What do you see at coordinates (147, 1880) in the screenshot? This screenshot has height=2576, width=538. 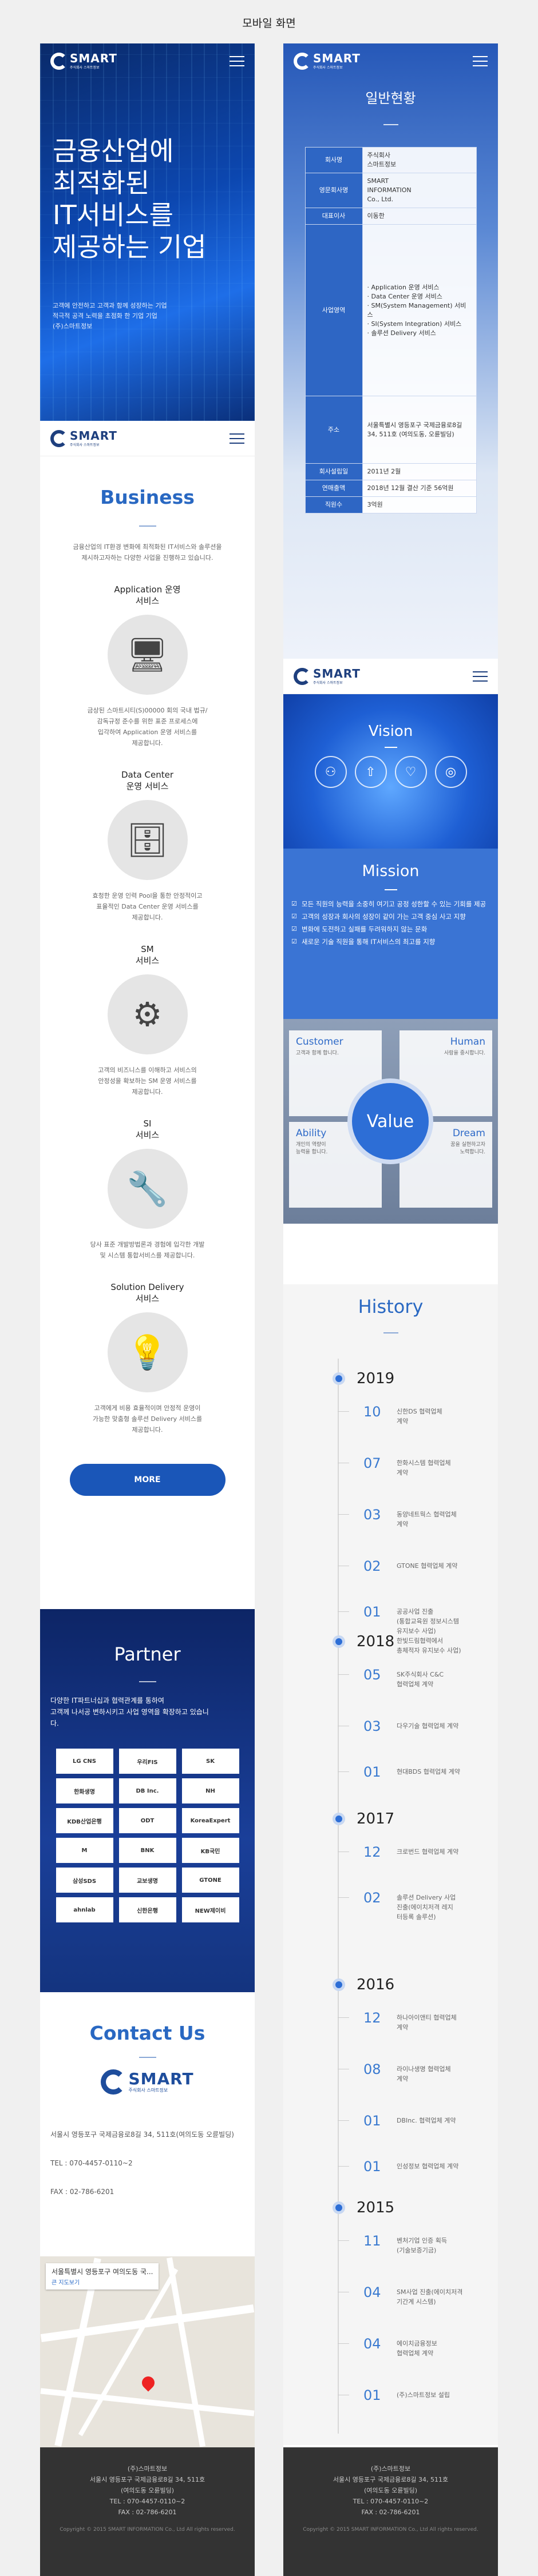 I see `partner-logo: 교보생명` at bounding box center [147, 1880].